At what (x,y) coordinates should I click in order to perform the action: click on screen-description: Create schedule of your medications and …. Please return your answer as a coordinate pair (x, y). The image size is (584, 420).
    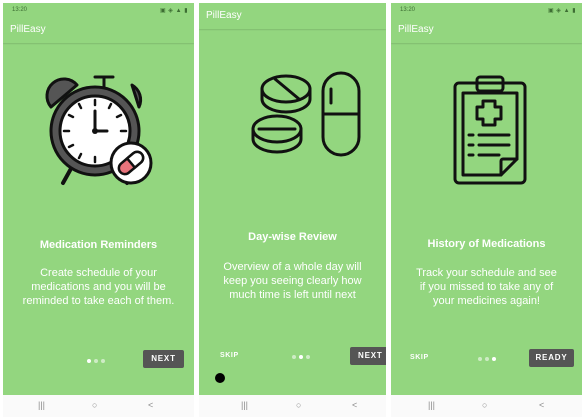
    Looking at the image, I should click on (98, 287).